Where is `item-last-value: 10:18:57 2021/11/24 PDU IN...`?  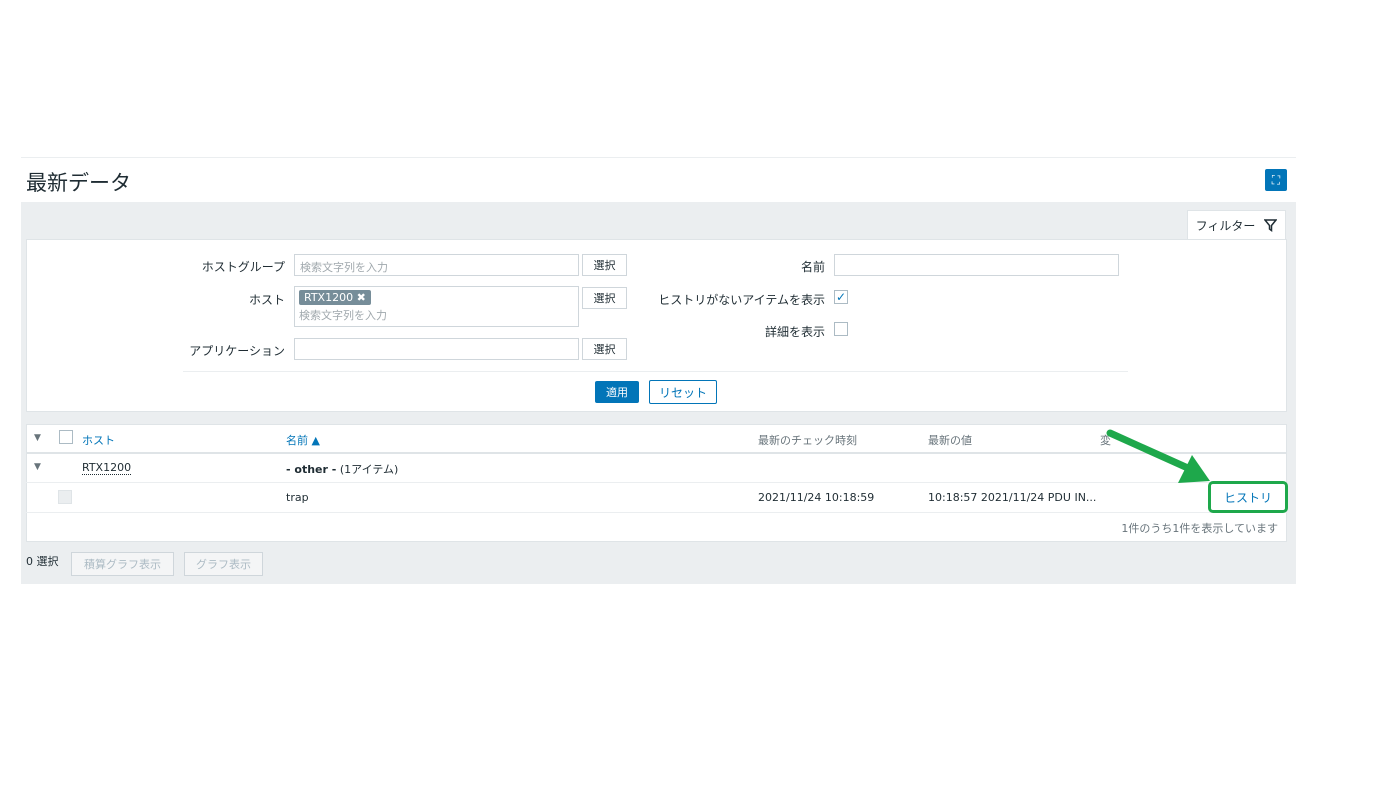
item-last-value: 10:18:57 2021/11/24 PDU IN... is located at coordinates (1012, 497).